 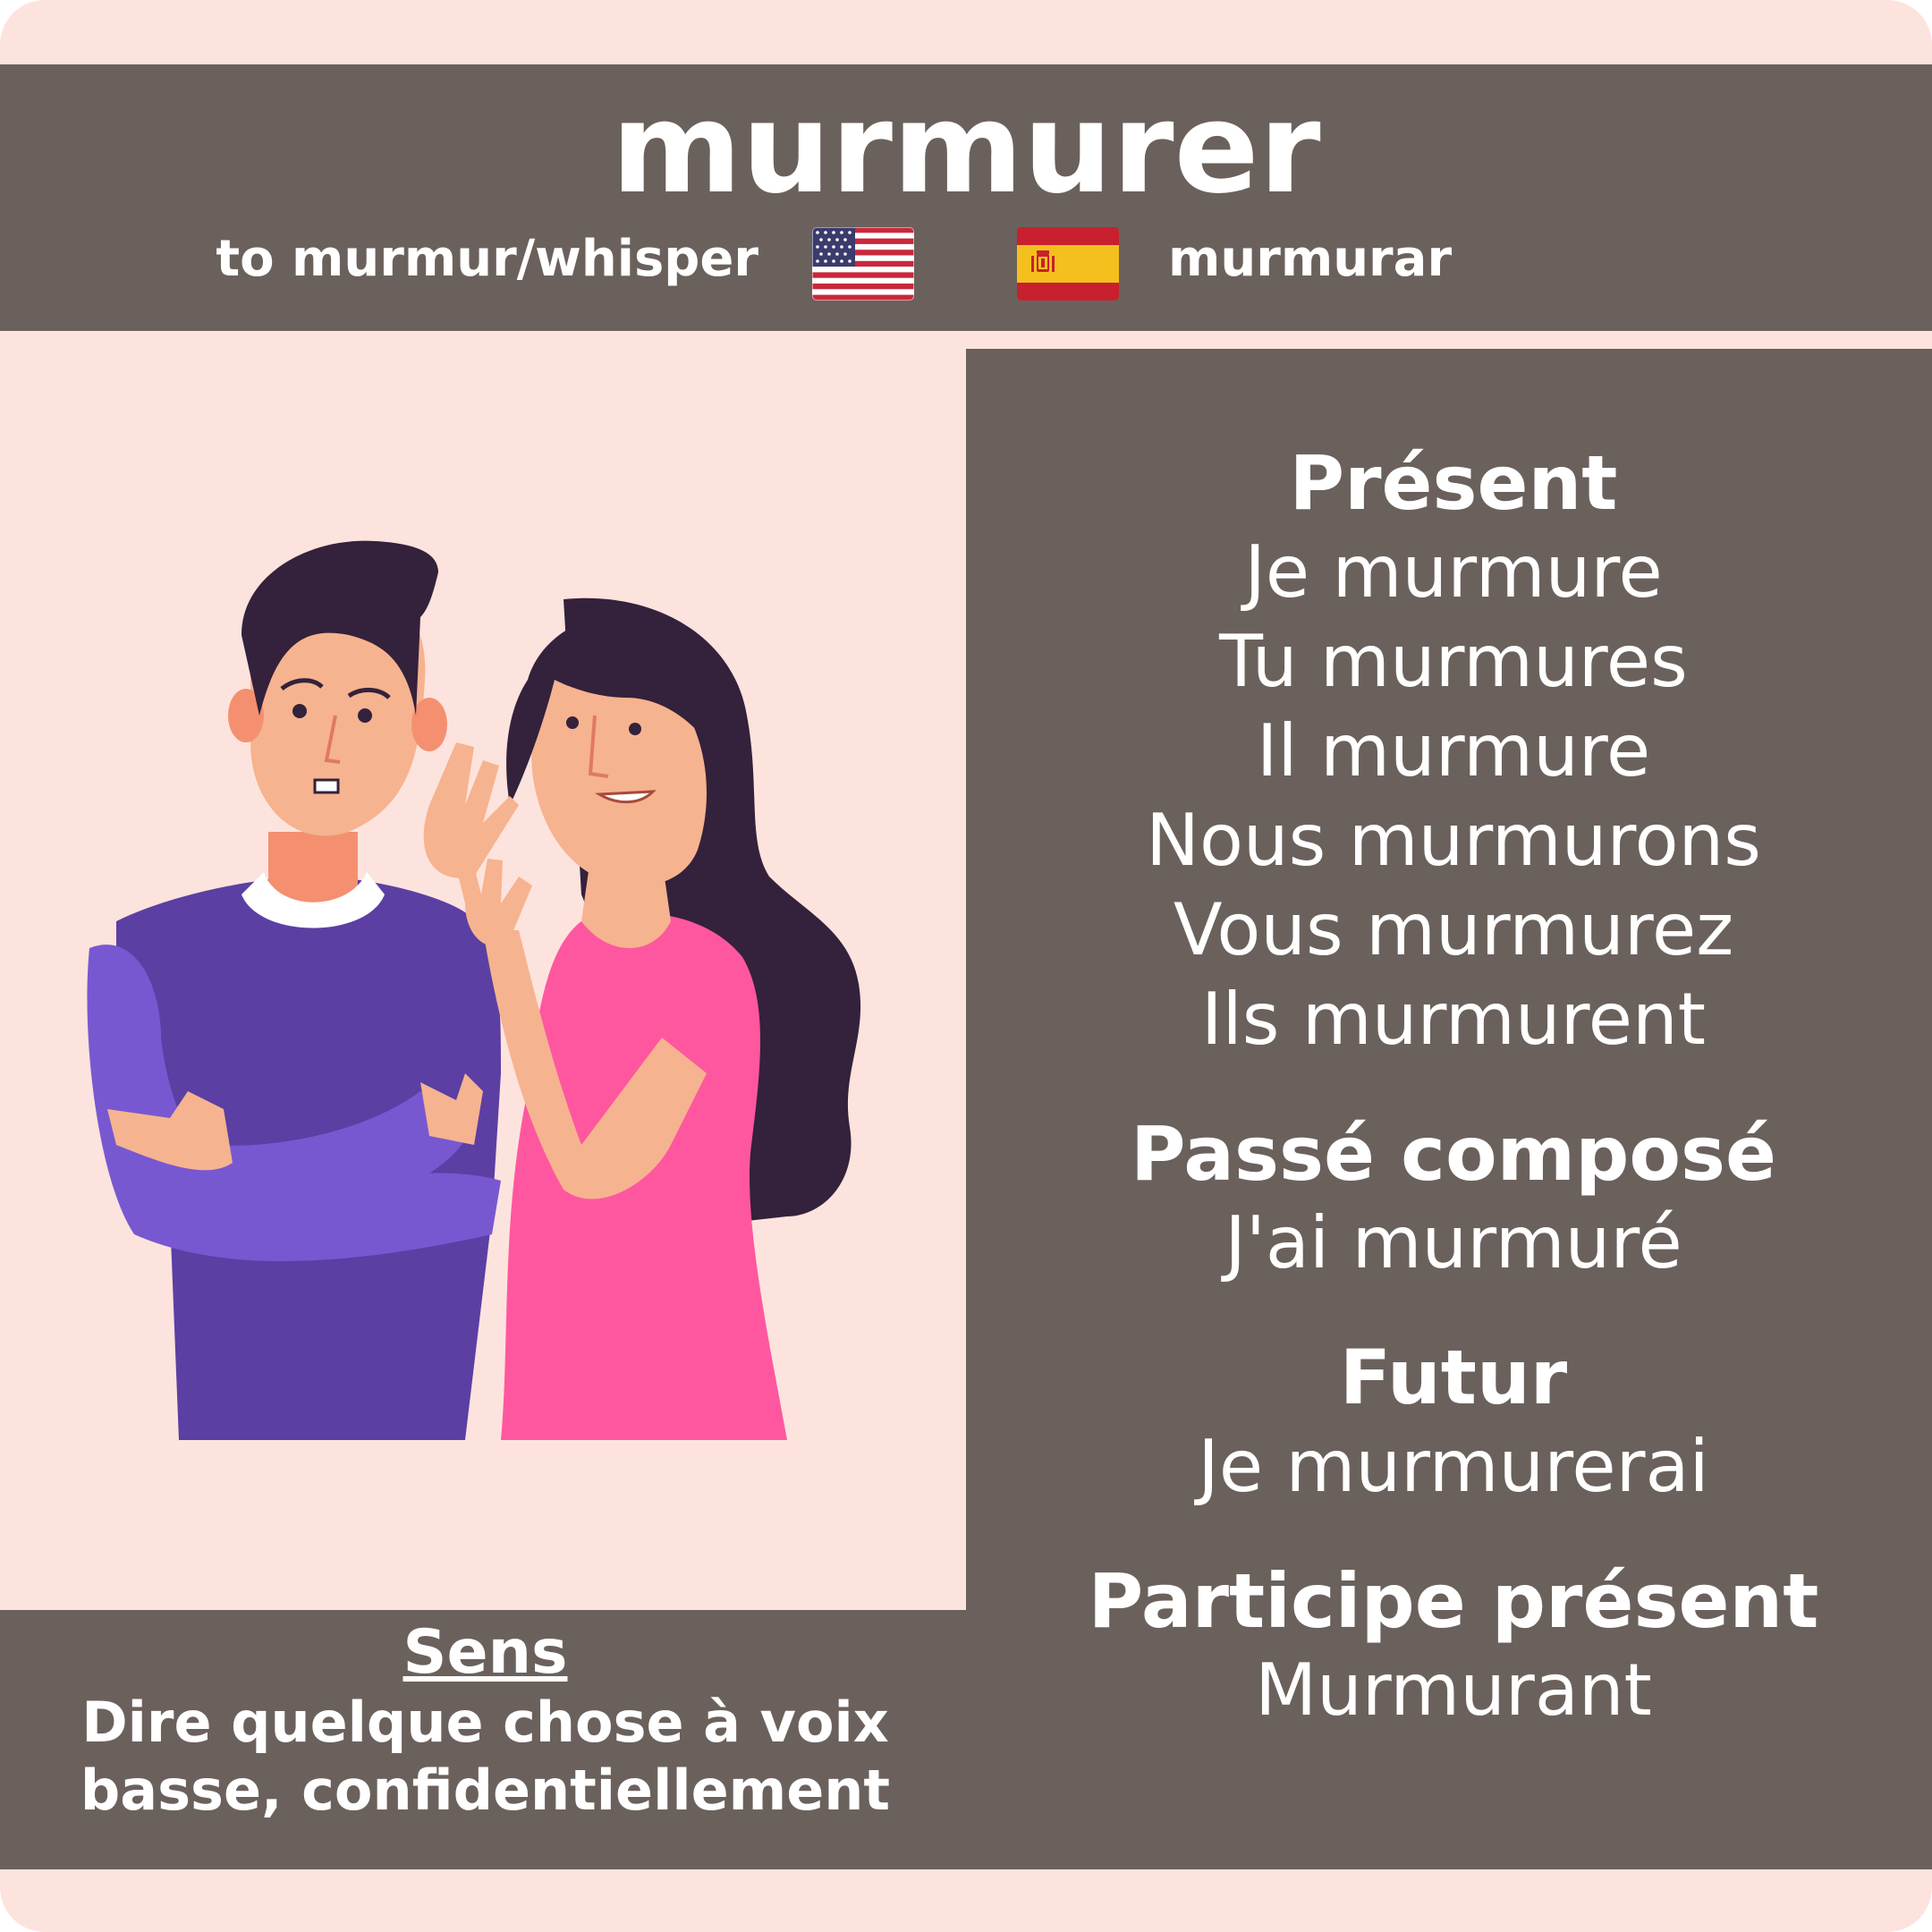 I want to click on passe-compose-heading: Passé composé, so click(x=1453, y=1154).